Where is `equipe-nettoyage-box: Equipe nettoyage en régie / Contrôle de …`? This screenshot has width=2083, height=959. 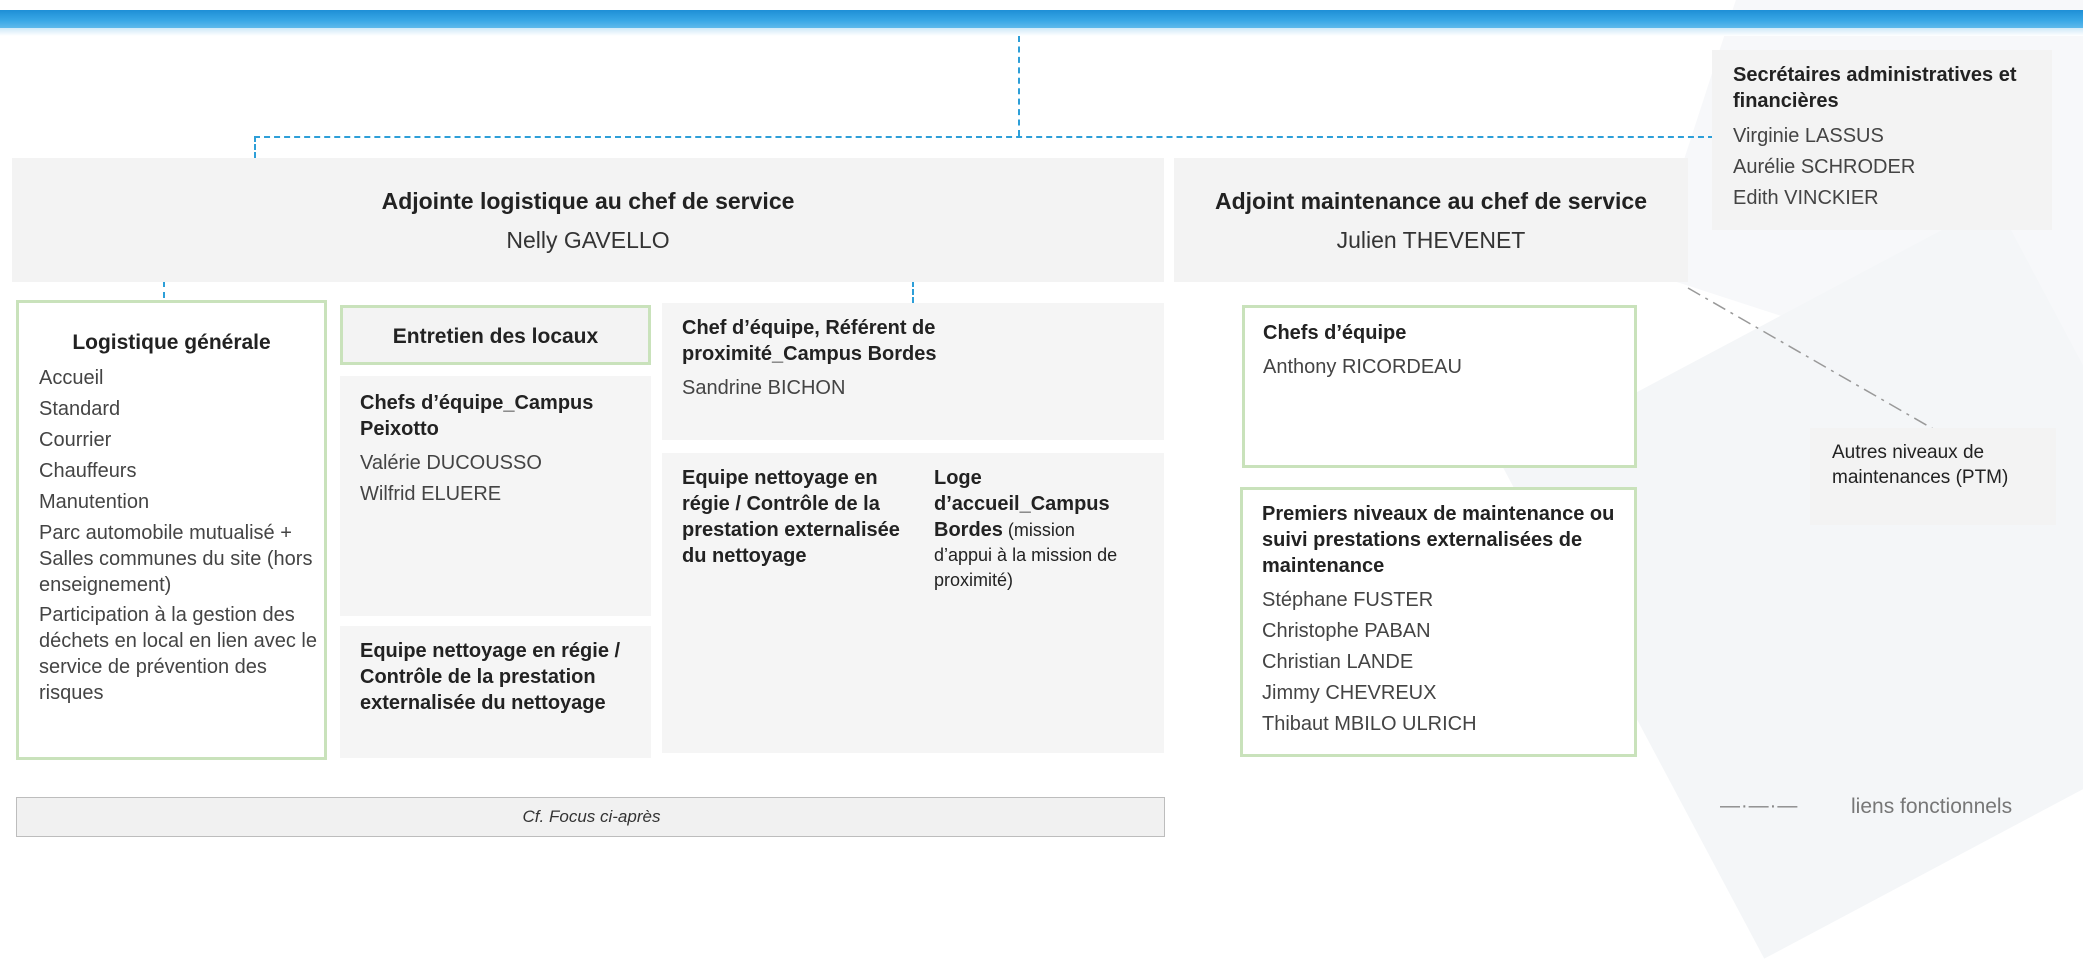 equipe-nettoyage-box: Equipe nettoyage en régie / Contrôle de … is located at coordinates (495, 692).